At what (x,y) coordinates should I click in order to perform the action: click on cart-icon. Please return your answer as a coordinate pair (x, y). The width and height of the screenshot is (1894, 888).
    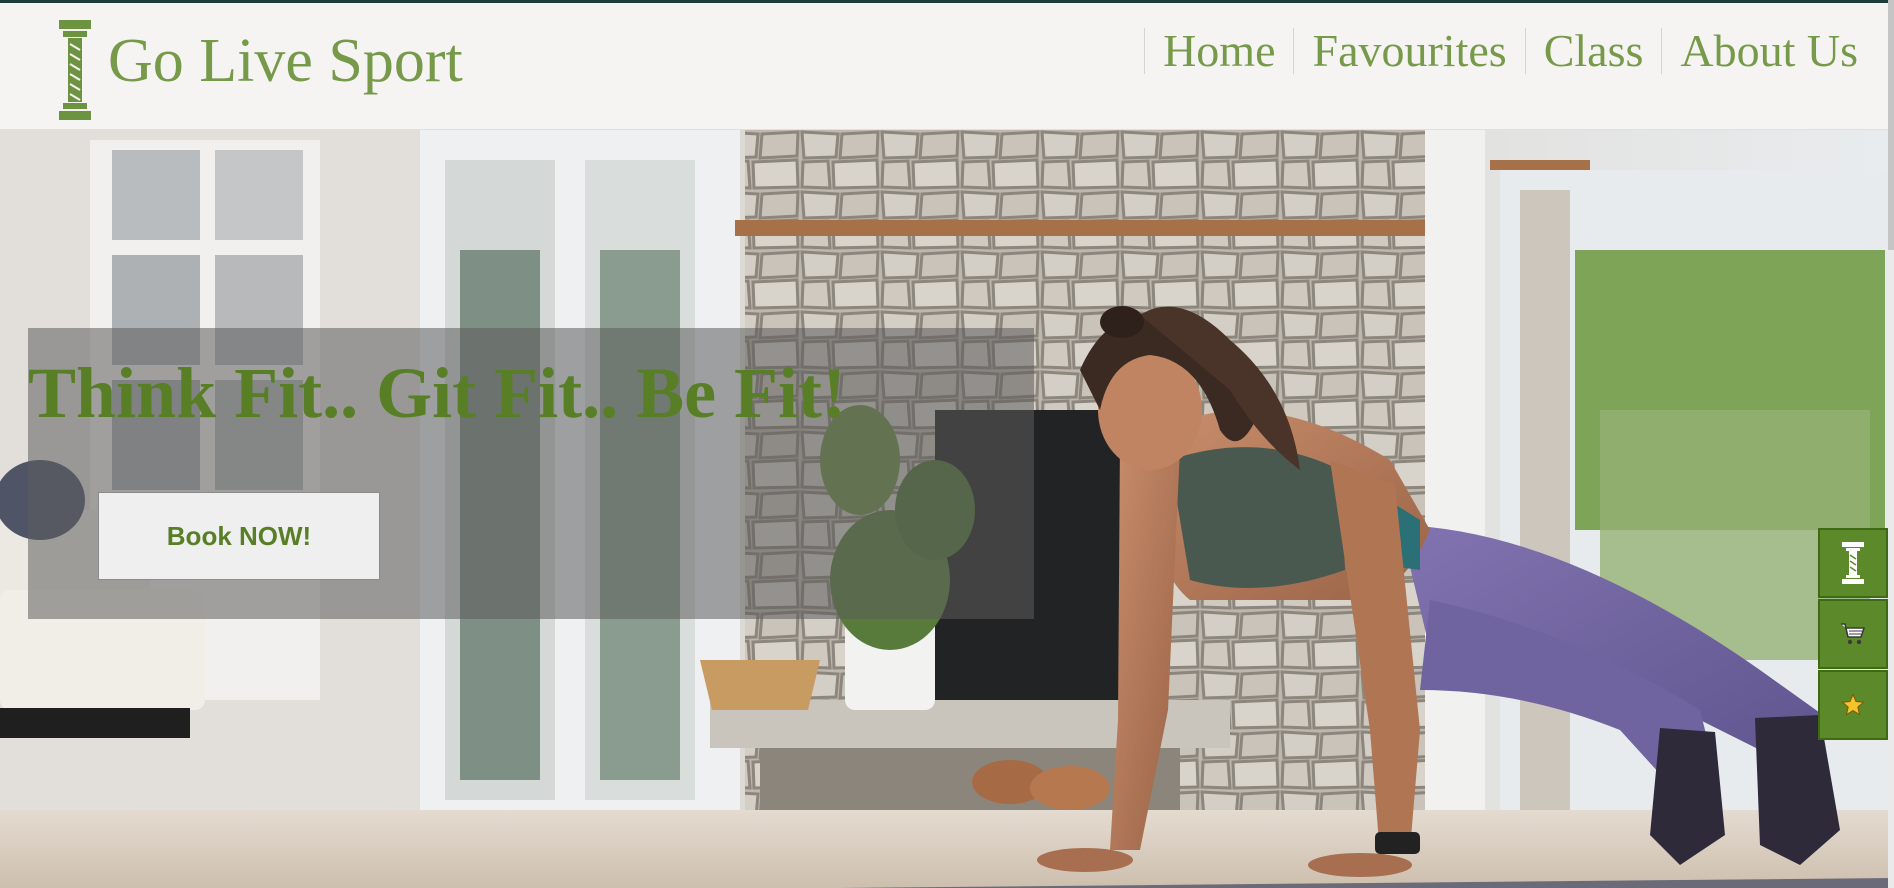
    Looking at the image, I should click on (1853, 634).